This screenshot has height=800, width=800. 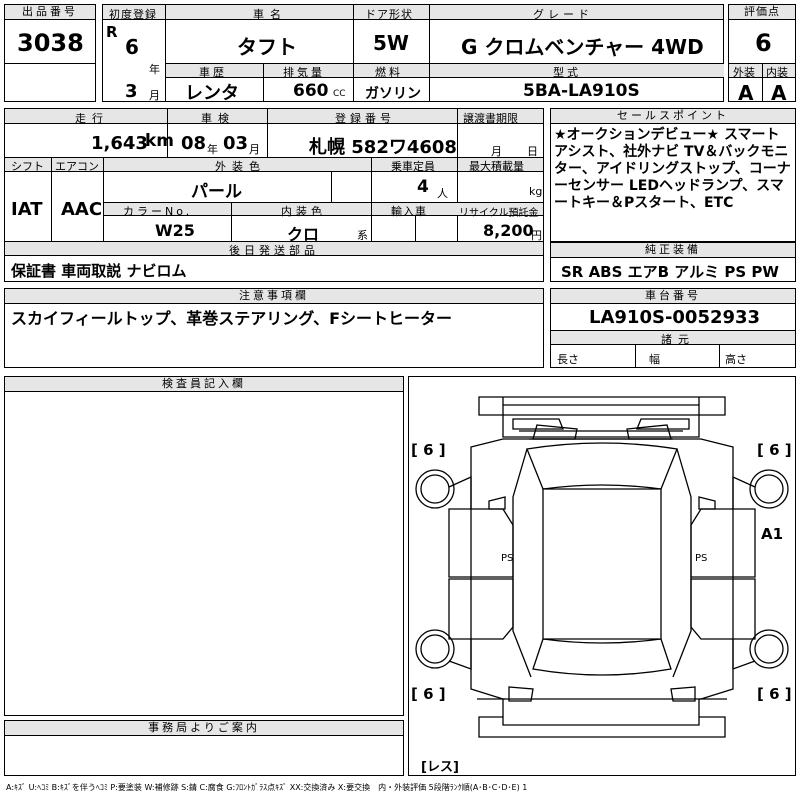 What do you see at coordinates (769, 489) in the screenshot?
I see `wheel-front-right` at bounding box center [769, 489].